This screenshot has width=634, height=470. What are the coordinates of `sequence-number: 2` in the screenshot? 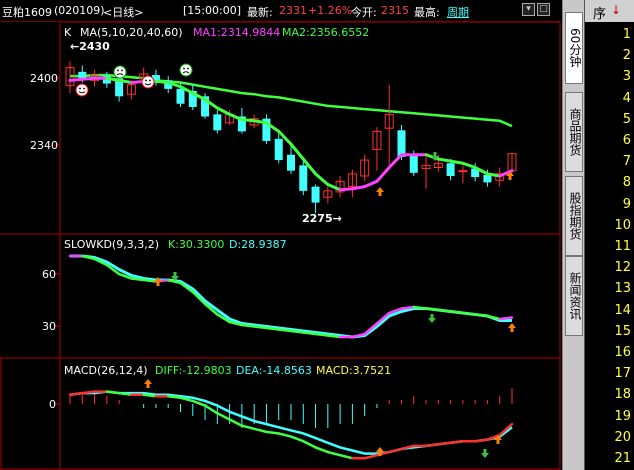 It's located at (608, 55).